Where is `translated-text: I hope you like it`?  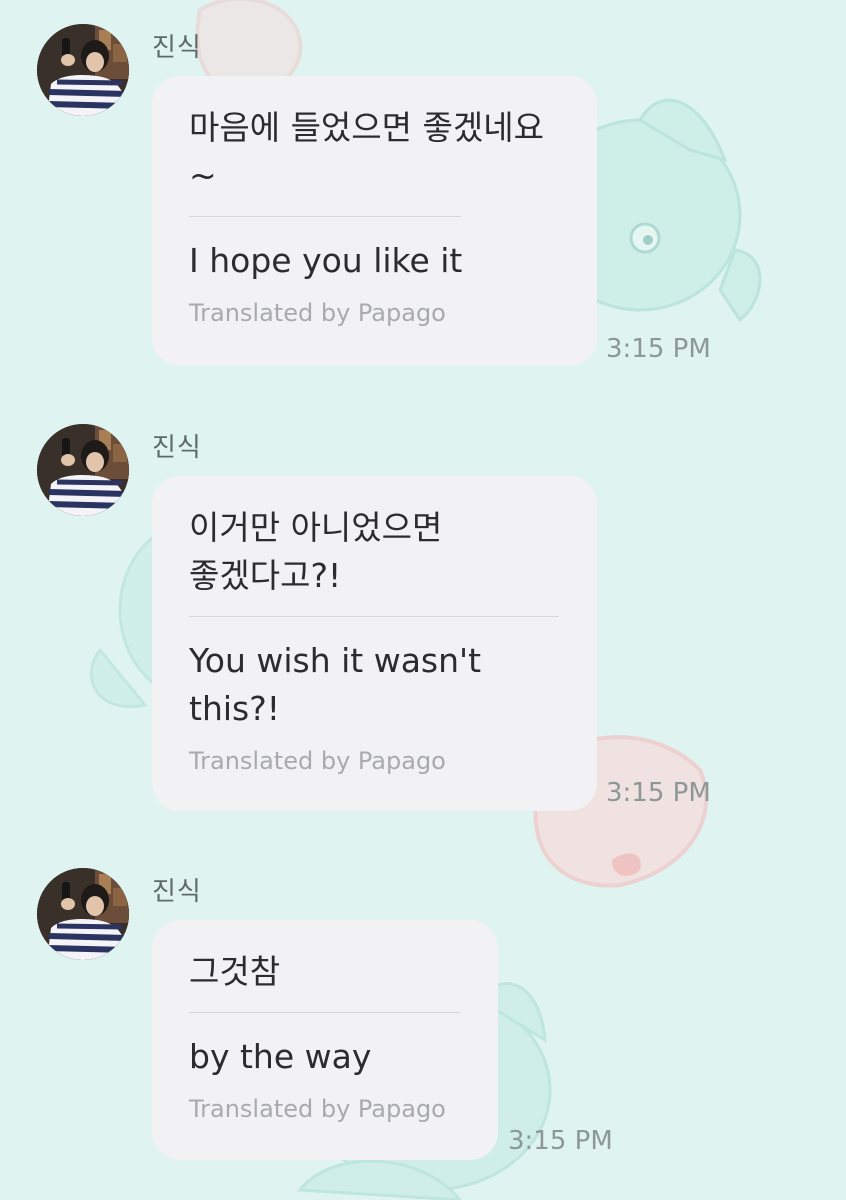 translated-text: I hope you like it is located at coordinates (326, 260).